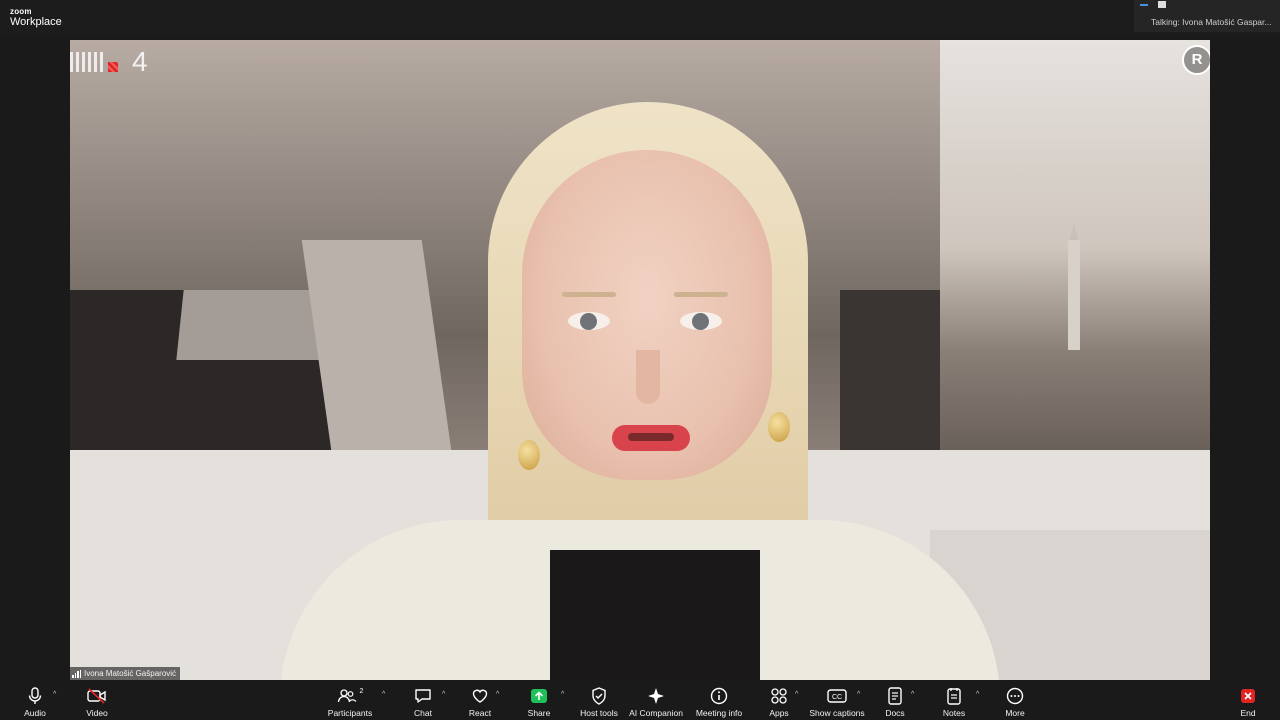 The image size is (1280, 720). What do you see at coordinates (423, 713) in the screenshot?
I see `chat-label: Chat` at bounding box center [423, 713].